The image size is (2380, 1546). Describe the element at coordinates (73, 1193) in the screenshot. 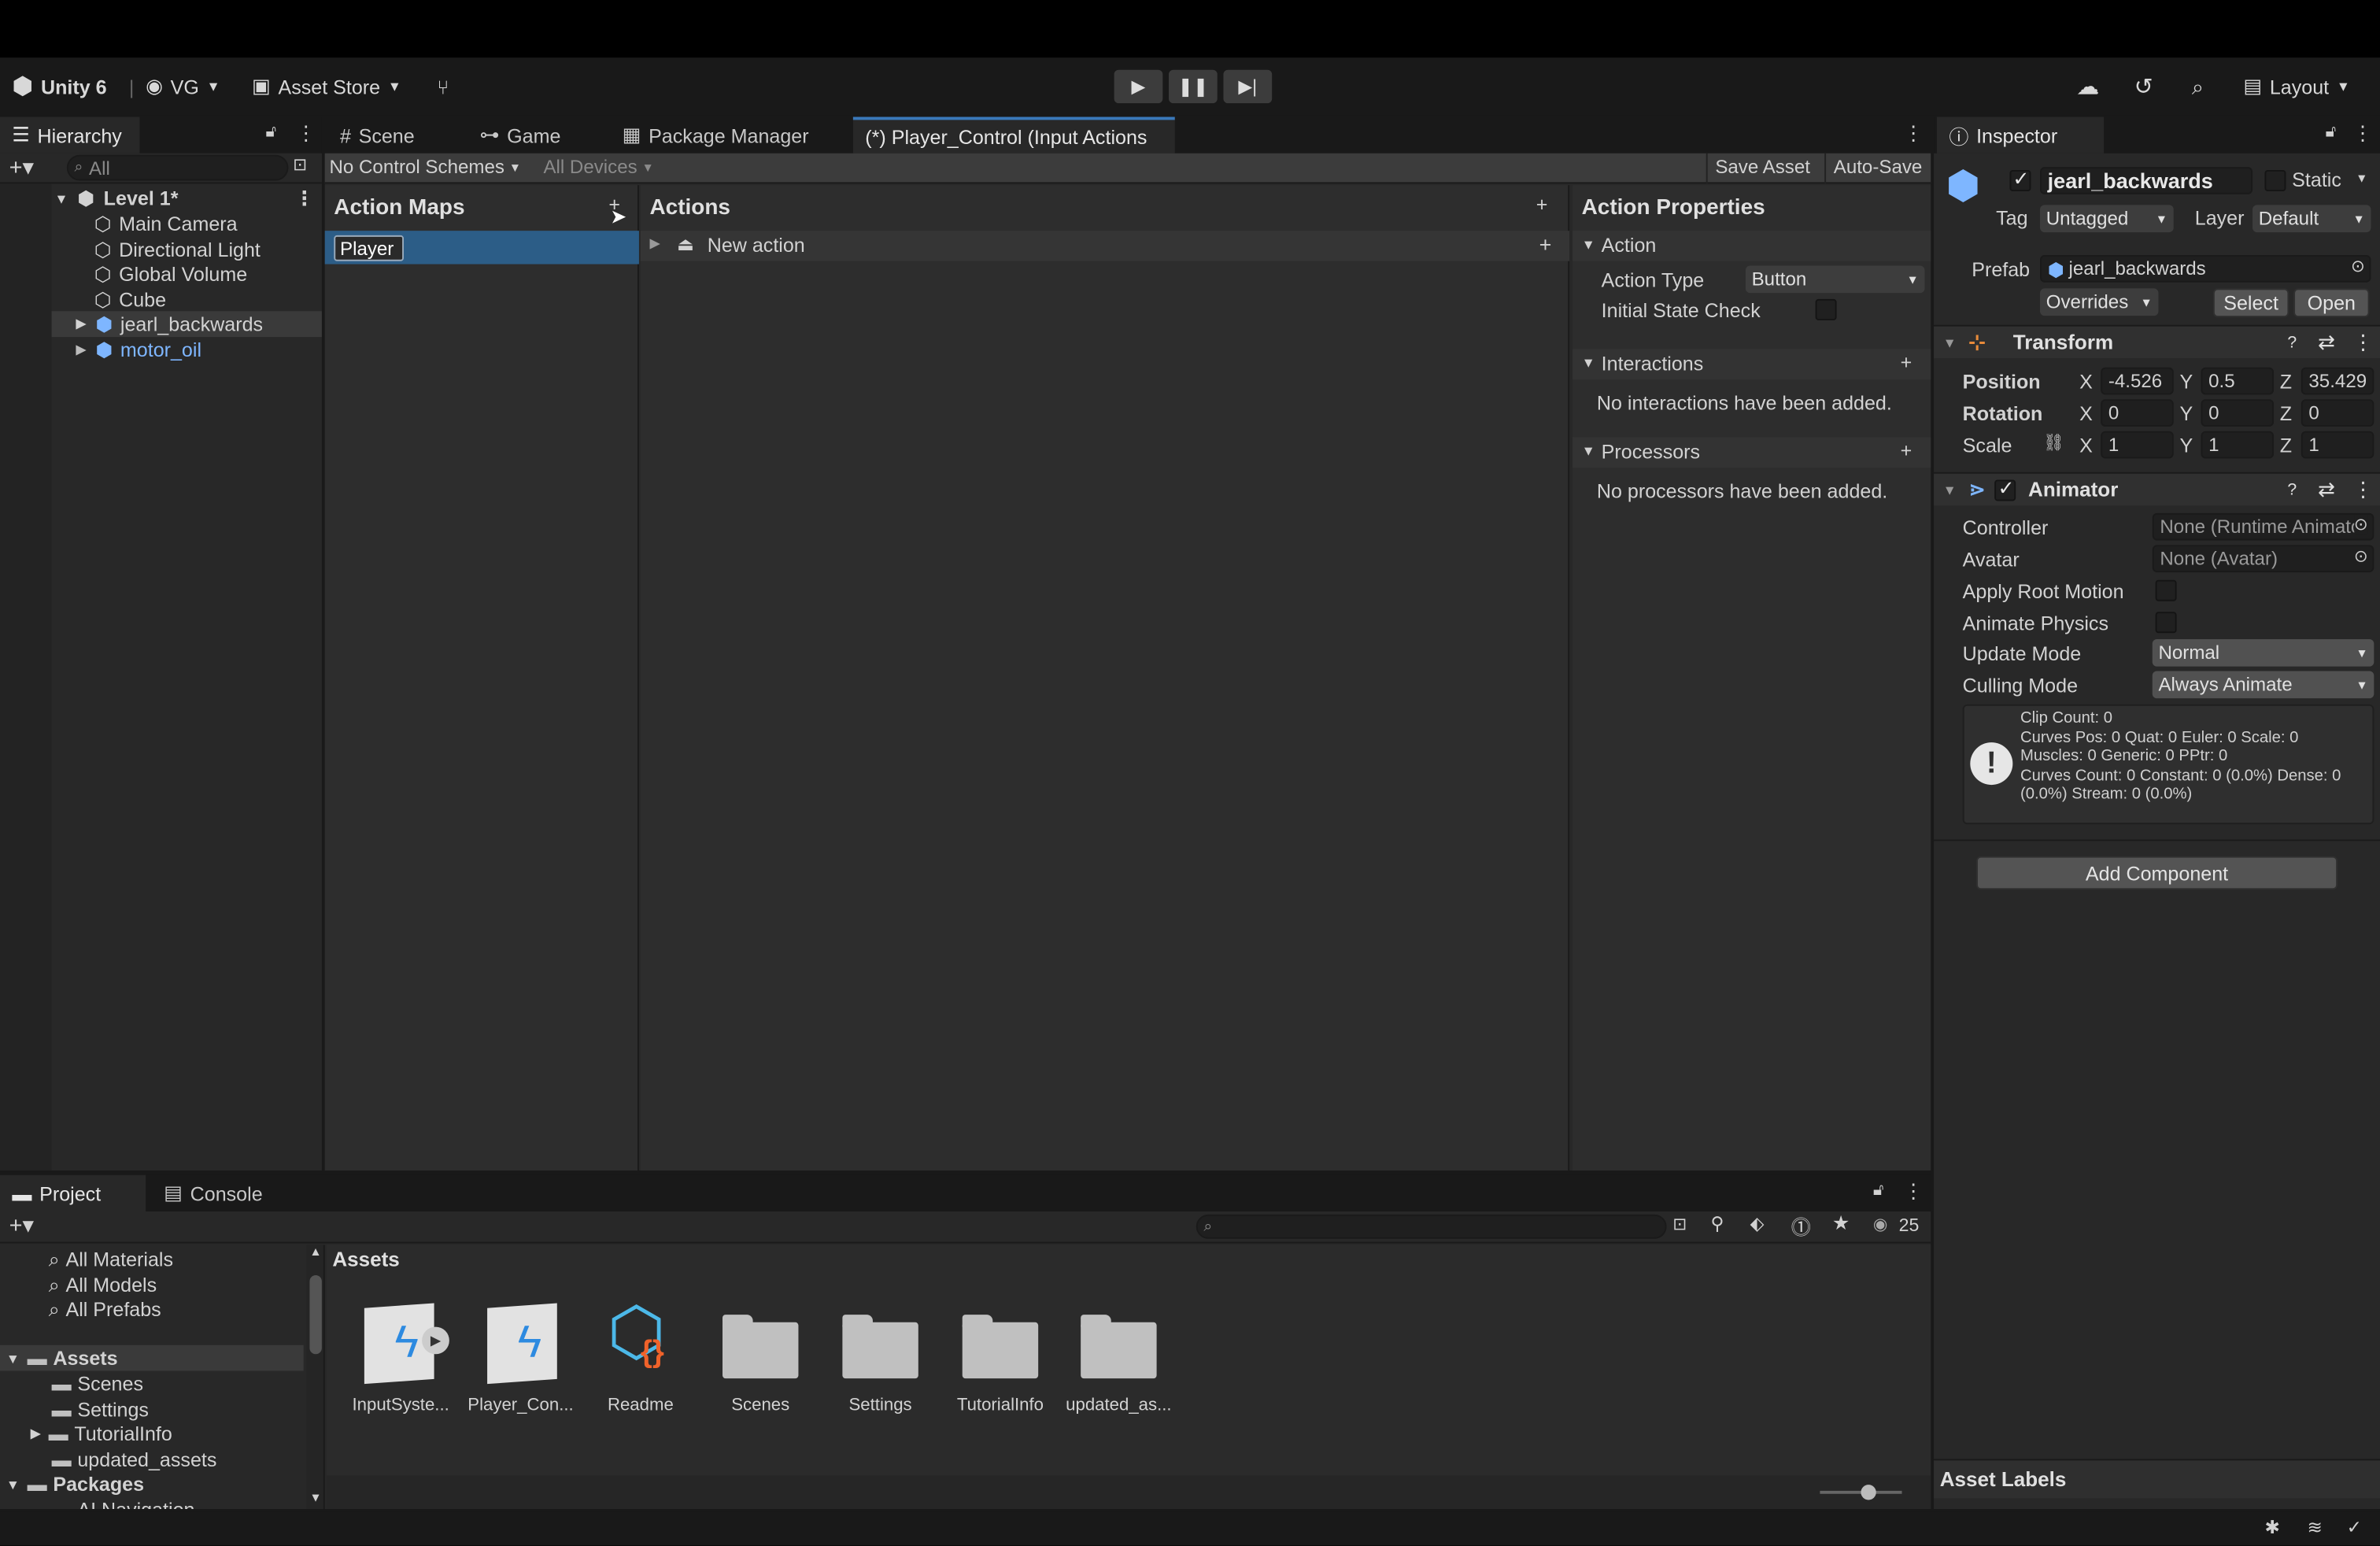

I see `tab-project: ▬ Project` at that location.